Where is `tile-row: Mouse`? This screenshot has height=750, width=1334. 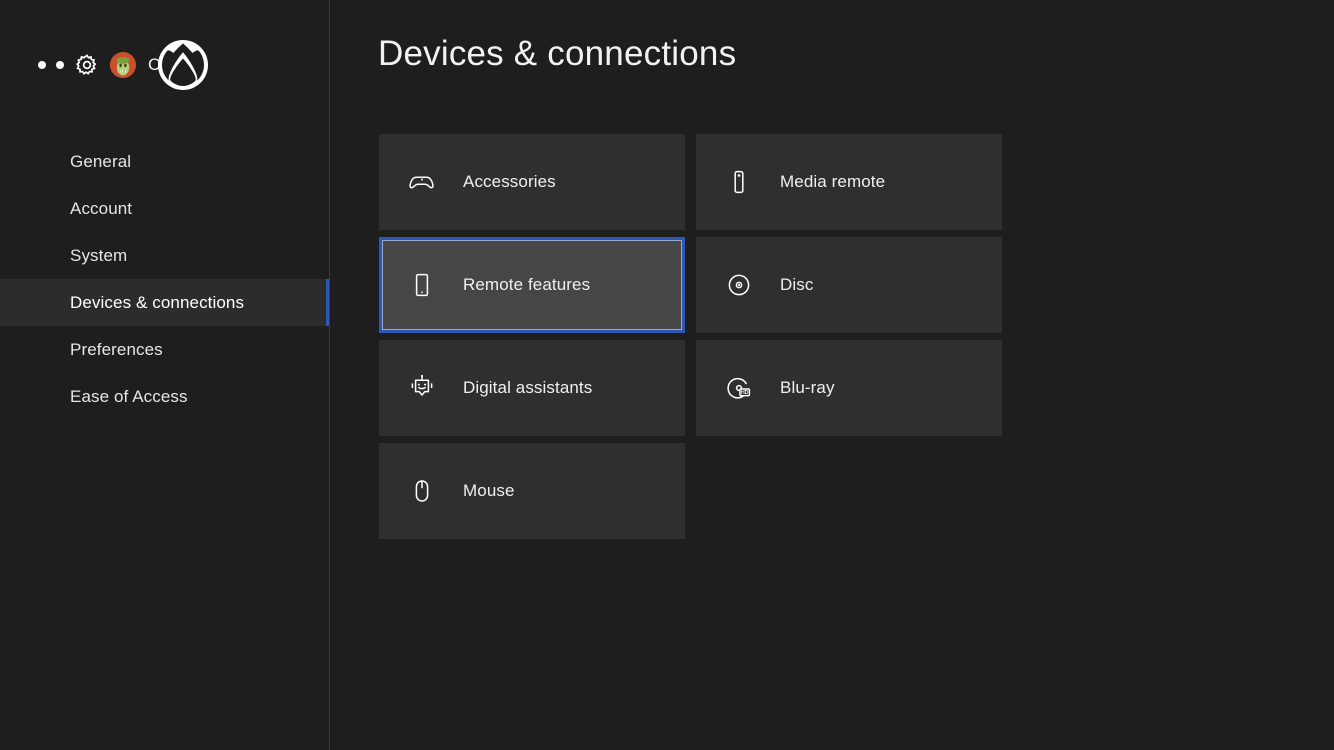
tile-row: Mouse is located at coordinates (691, 491).